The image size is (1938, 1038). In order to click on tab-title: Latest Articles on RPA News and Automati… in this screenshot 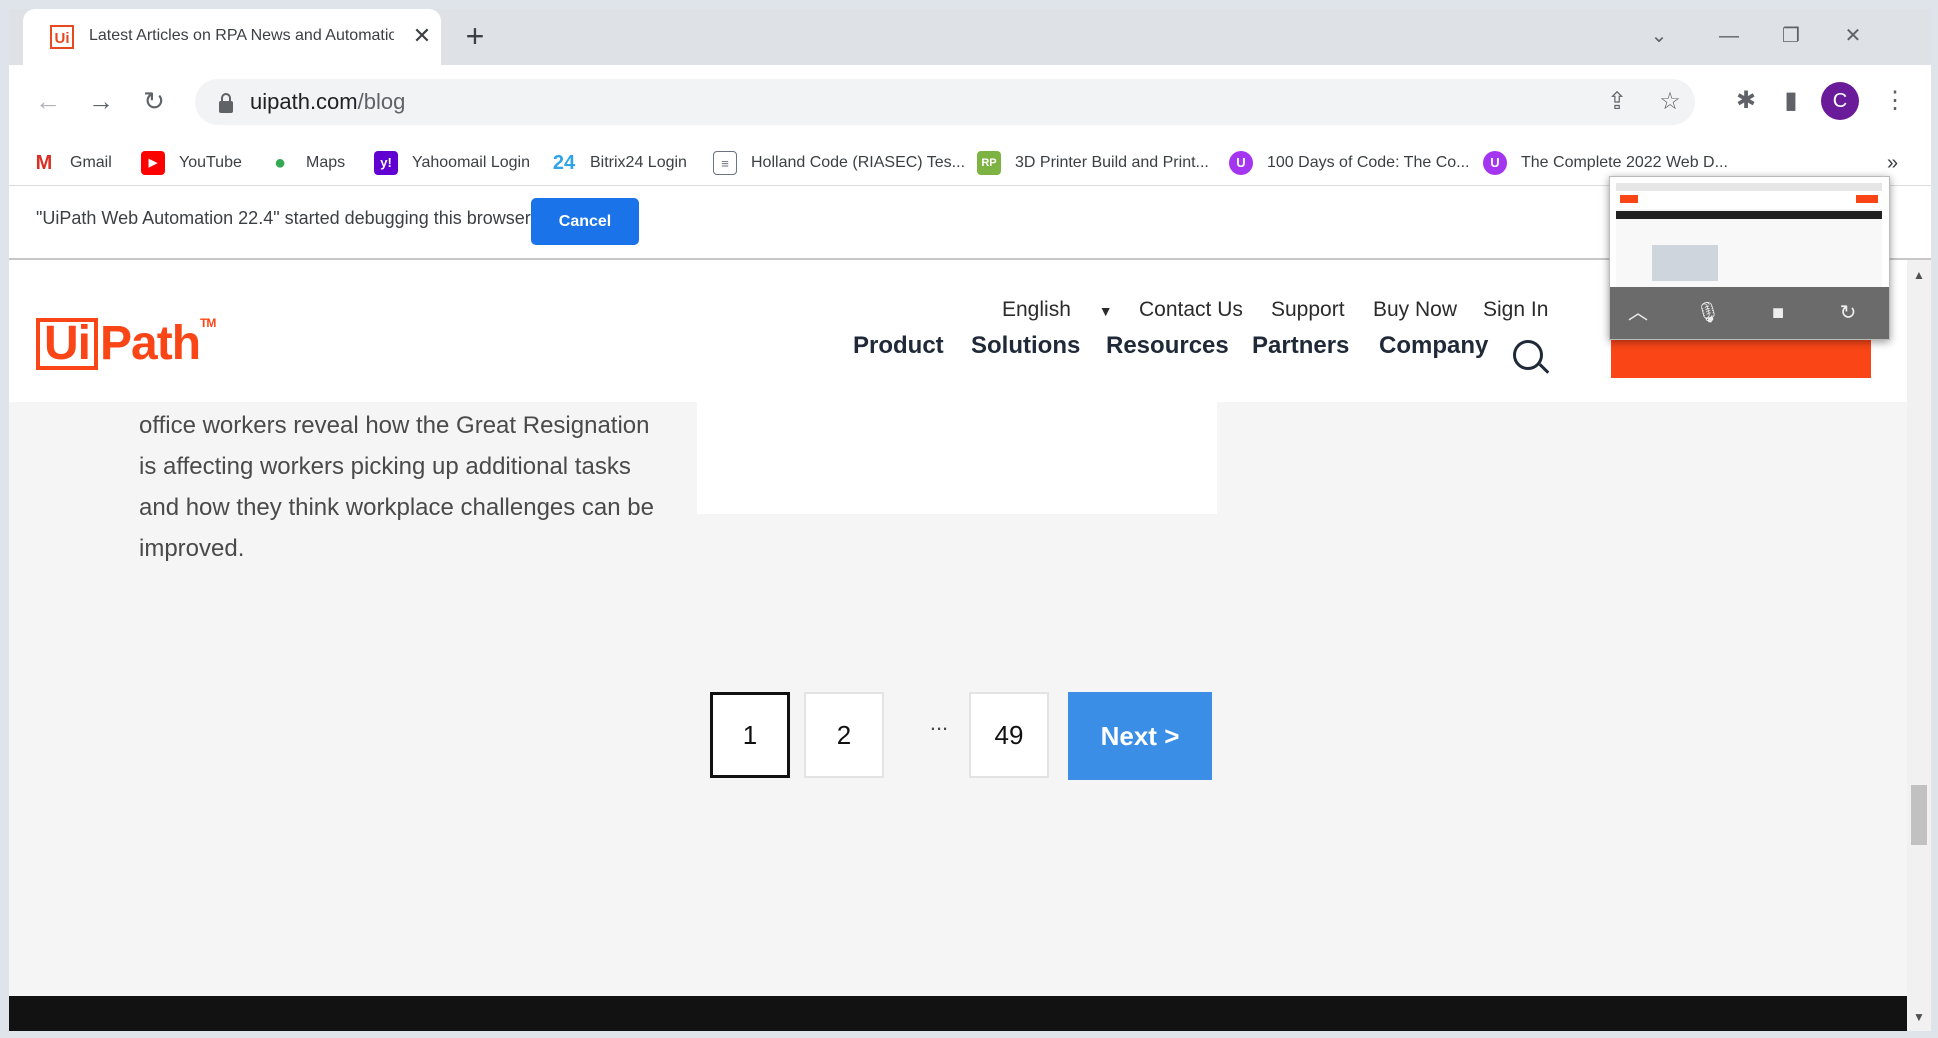, I will do `click(241, 35)`.